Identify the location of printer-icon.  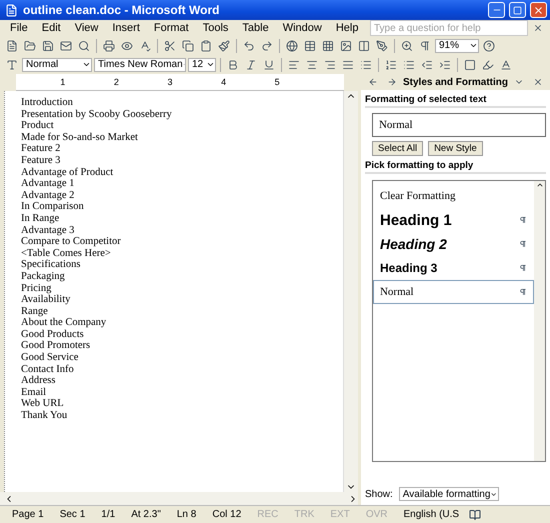
(109, 46).